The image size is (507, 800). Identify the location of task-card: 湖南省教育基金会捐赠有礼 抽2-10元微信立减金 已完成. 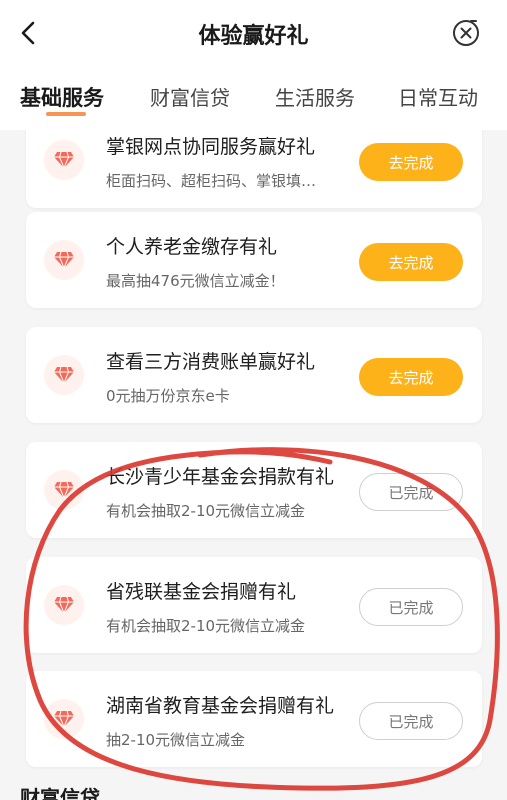
(254, 719).